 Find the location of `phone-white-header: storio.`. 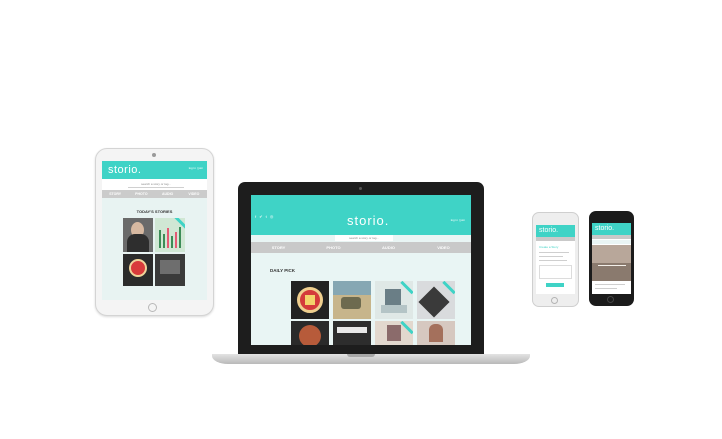

phone-white-header: storio. is located at coordinates (555, 231).